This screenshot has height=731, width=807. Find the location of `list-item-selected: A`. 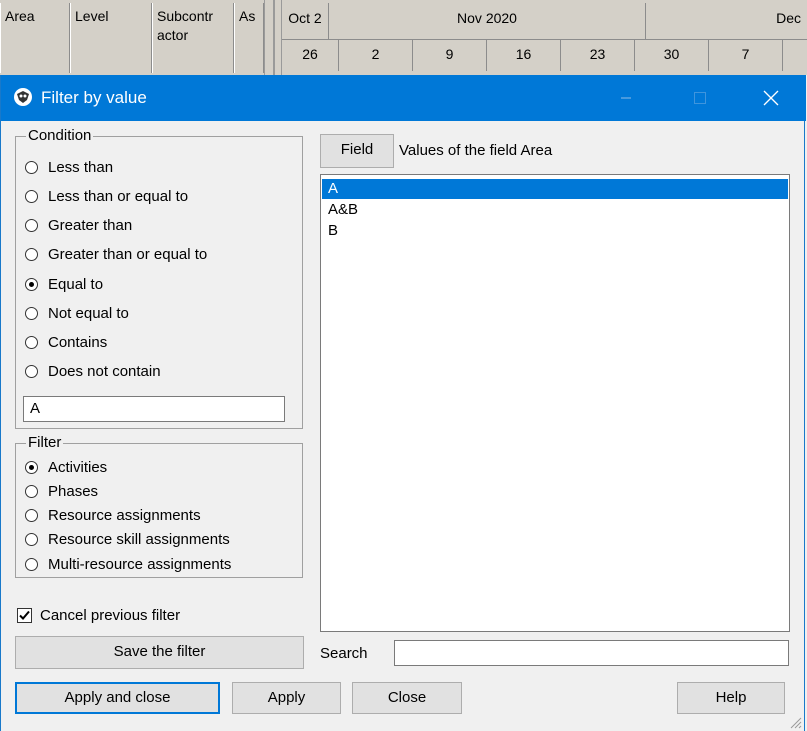

list-item-selected: A is located at coordinates (555, 189).